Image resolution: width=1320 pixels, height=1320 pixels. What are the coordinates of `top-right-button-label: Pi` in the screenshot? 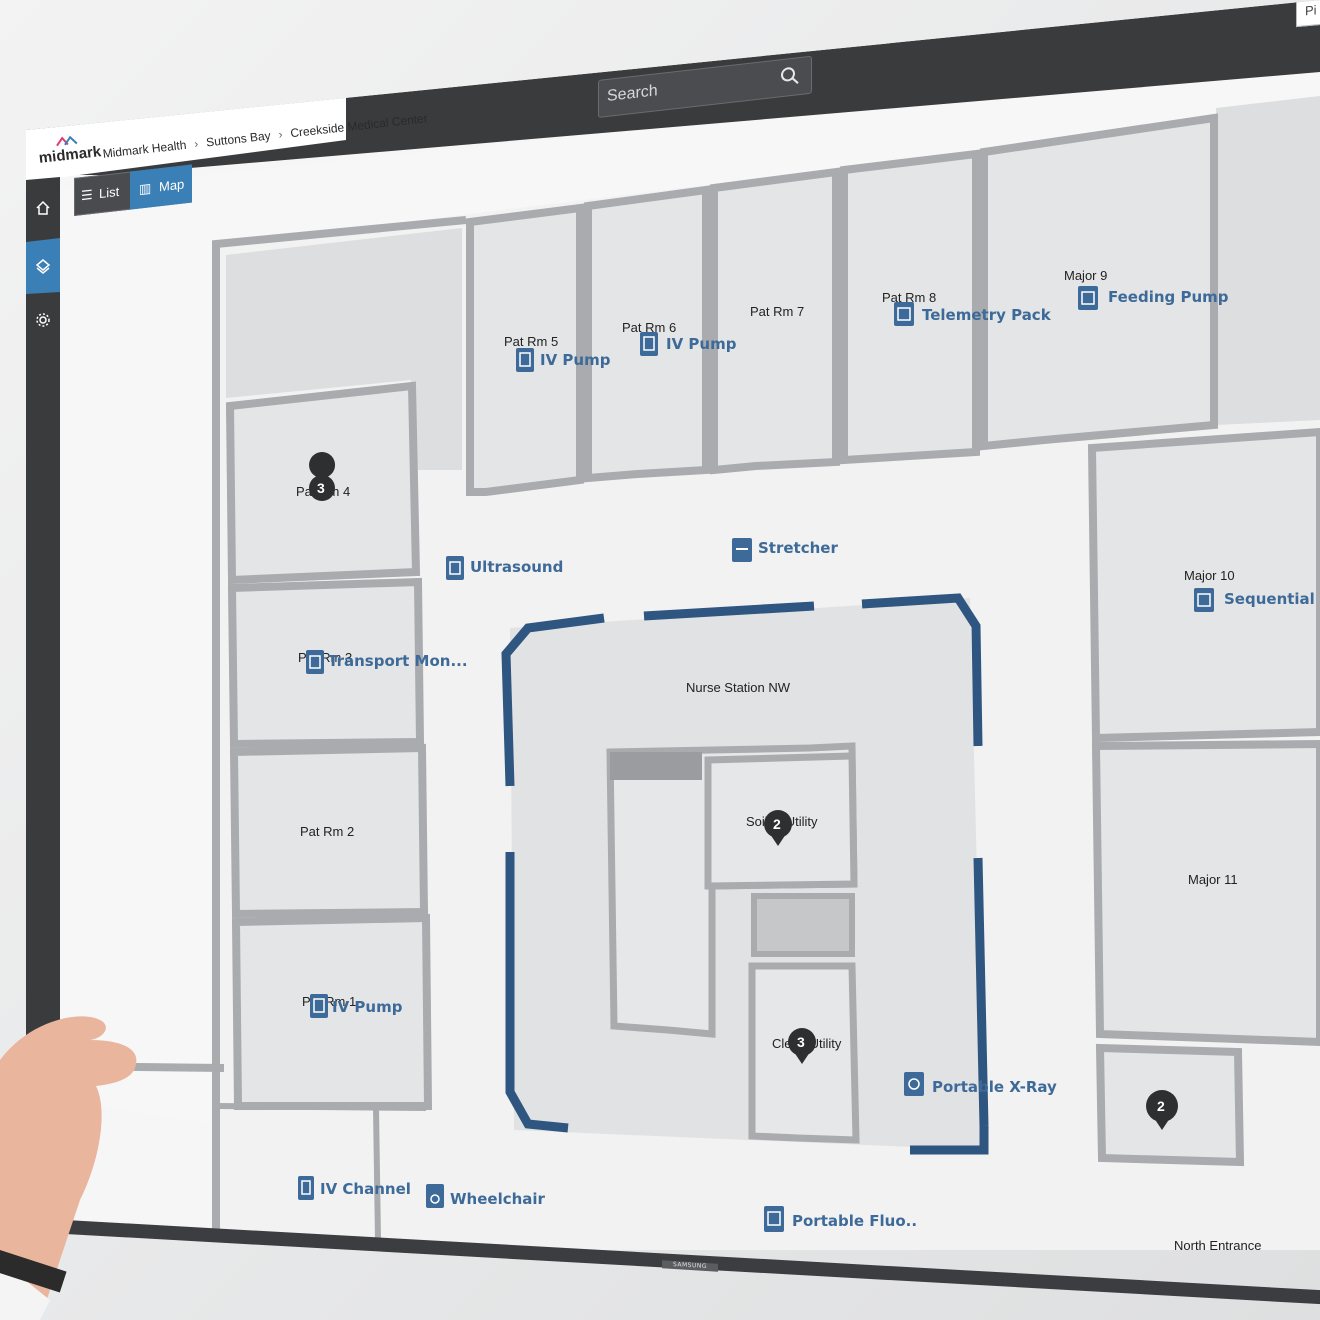 It's located at (1311, 10).